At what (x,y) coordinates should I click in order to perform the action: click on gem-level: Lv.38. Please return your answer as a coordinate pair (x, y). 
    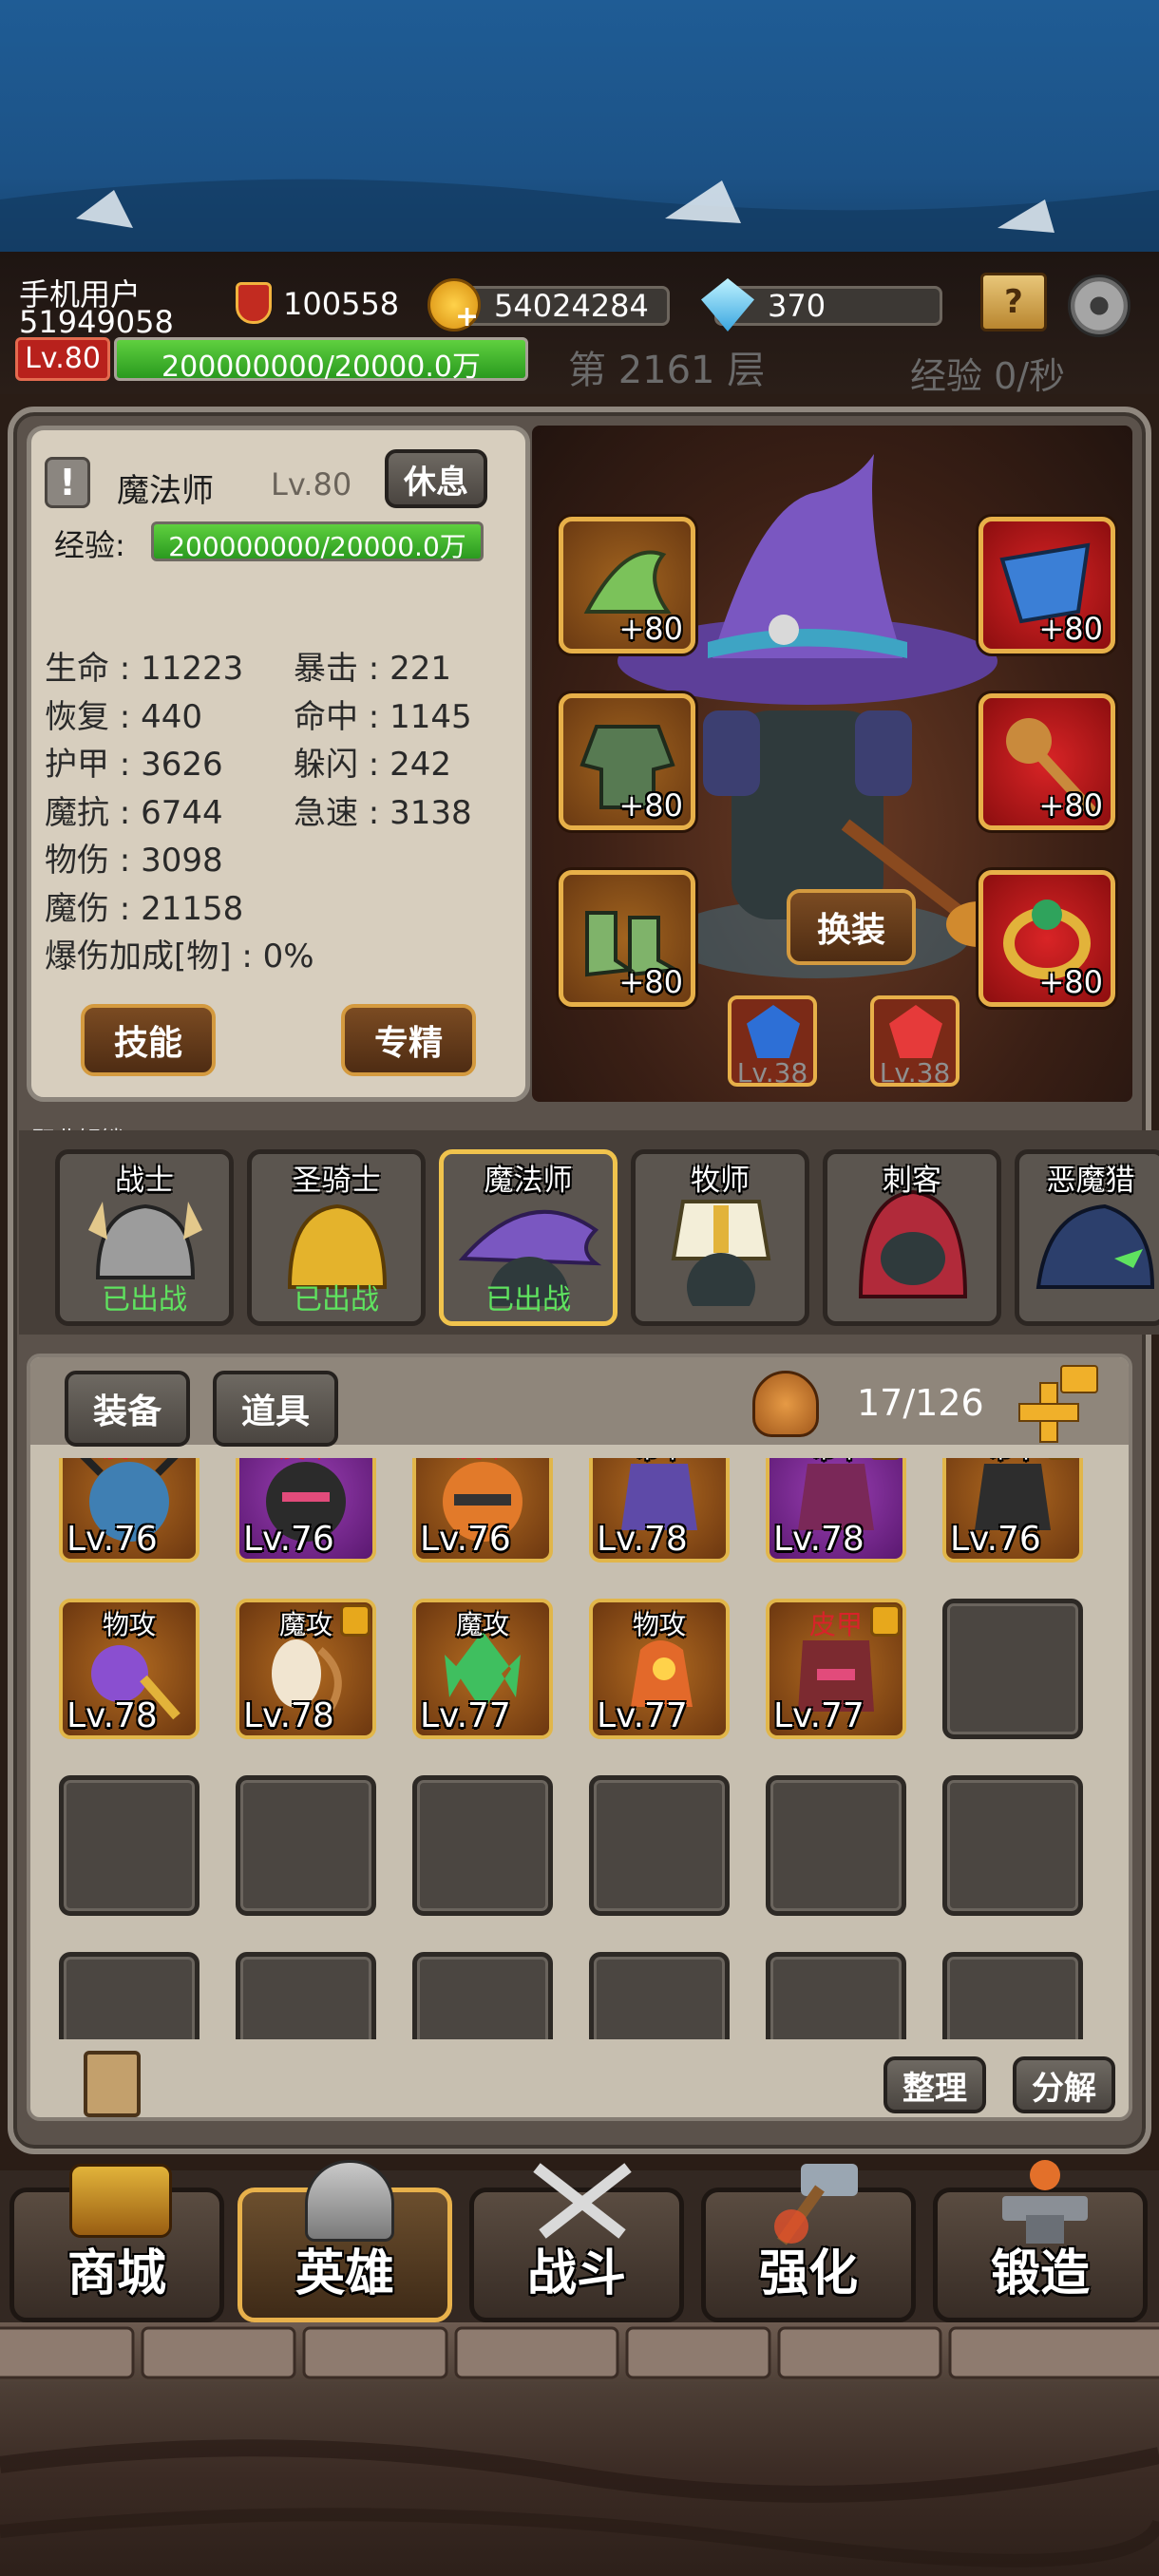
    Looking at the image, I should click on (915, 1073).